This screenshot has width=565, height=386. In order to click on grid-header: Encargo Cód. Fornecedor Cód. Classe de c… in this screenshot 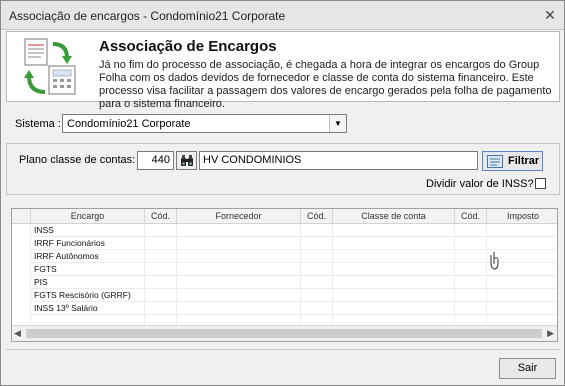, I will do `click(284, 216)`.